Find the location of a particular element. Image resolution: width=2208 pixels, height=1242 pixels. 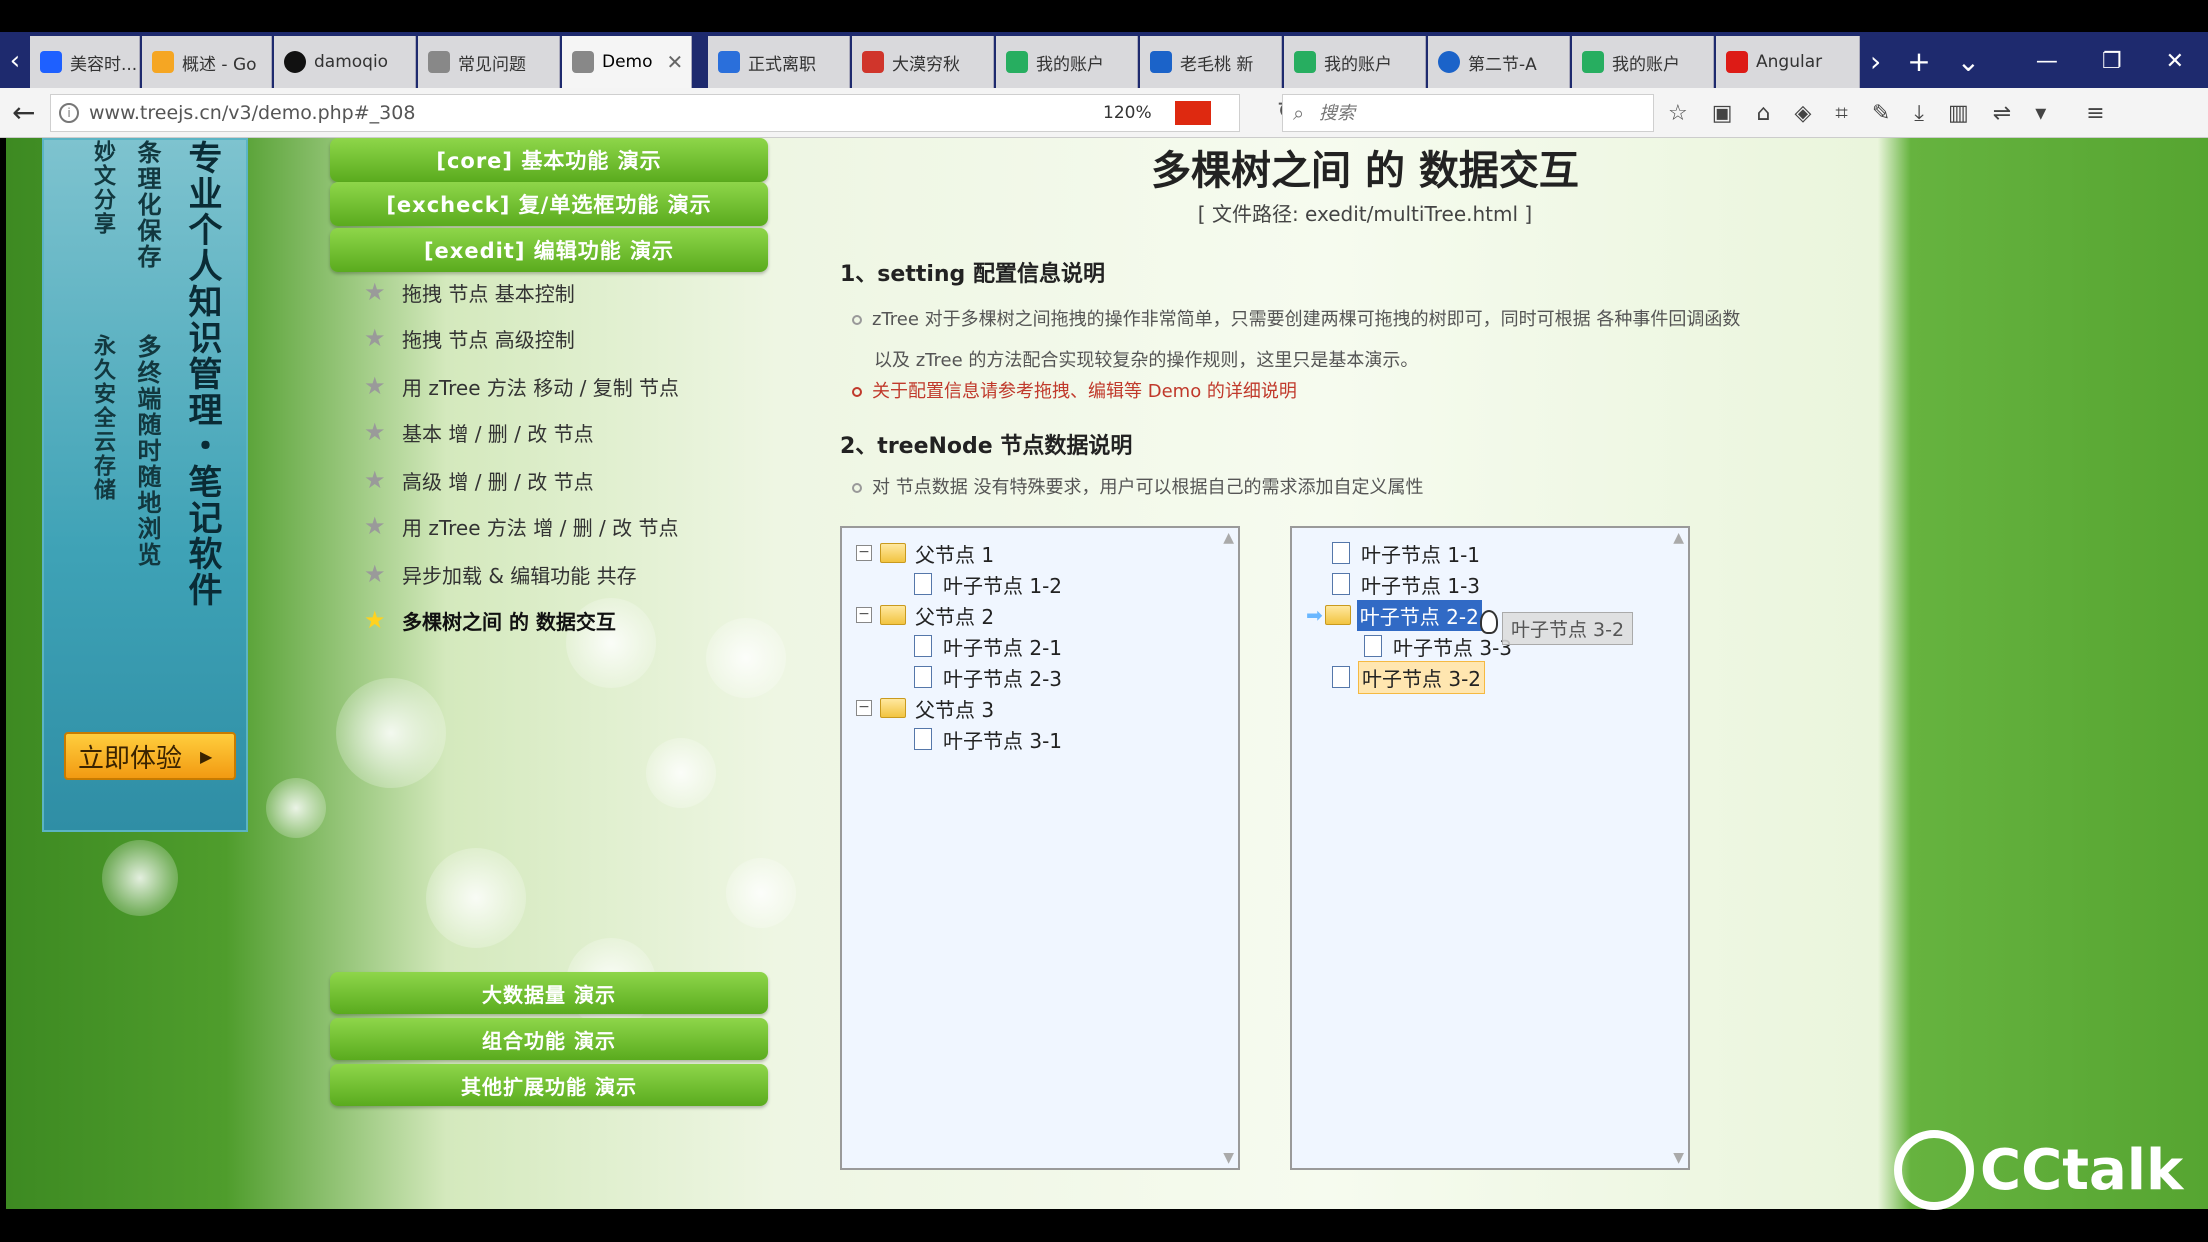

new-tab-icon: + is located at coordinates (1918, 61).